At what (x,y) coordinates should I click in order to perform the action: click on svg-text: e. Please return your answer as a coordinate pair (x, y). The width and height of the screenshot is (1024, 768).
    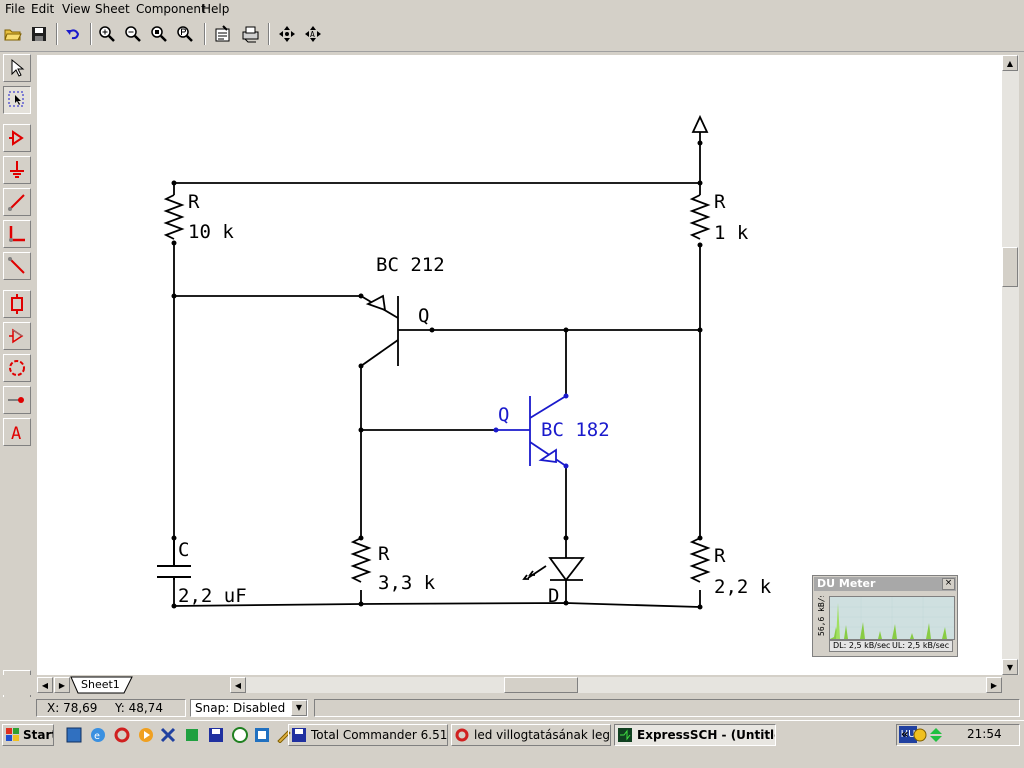
    Looking at the image, I should click on (97, 736).